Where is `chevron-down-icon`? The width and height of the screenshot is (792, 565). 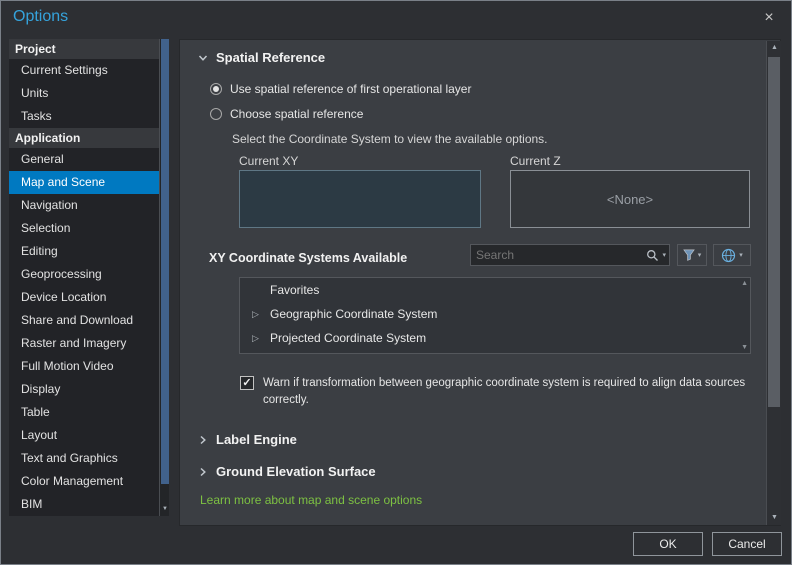 chevron-down-icon is located at coordinates (203, 58).